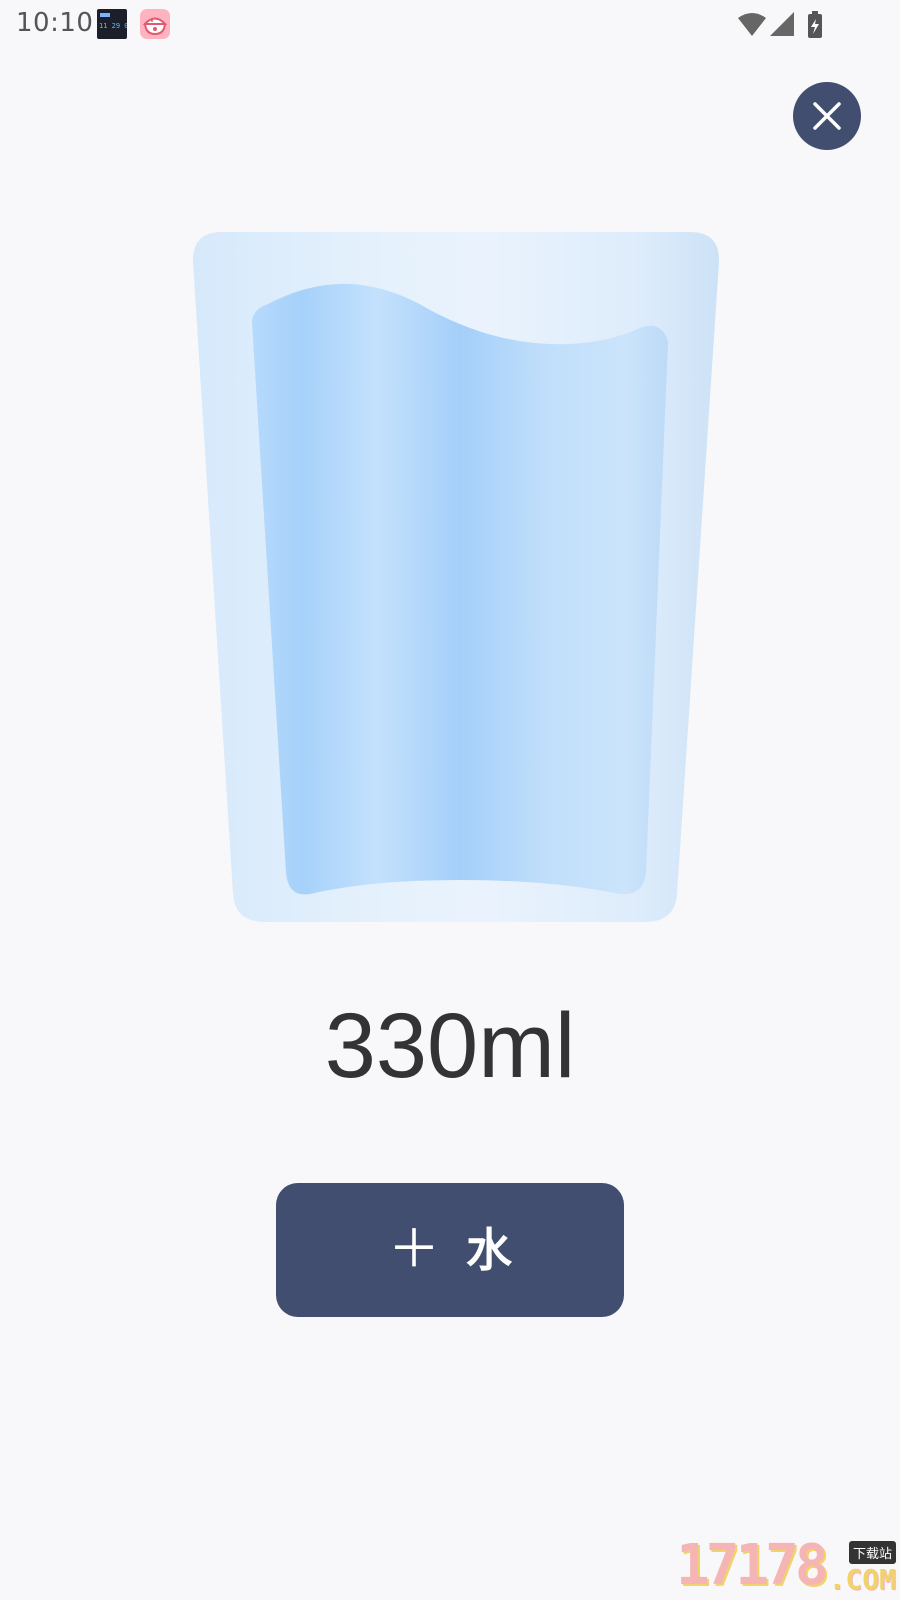  I want to click on status-time: 10:10, so click(55, 23).